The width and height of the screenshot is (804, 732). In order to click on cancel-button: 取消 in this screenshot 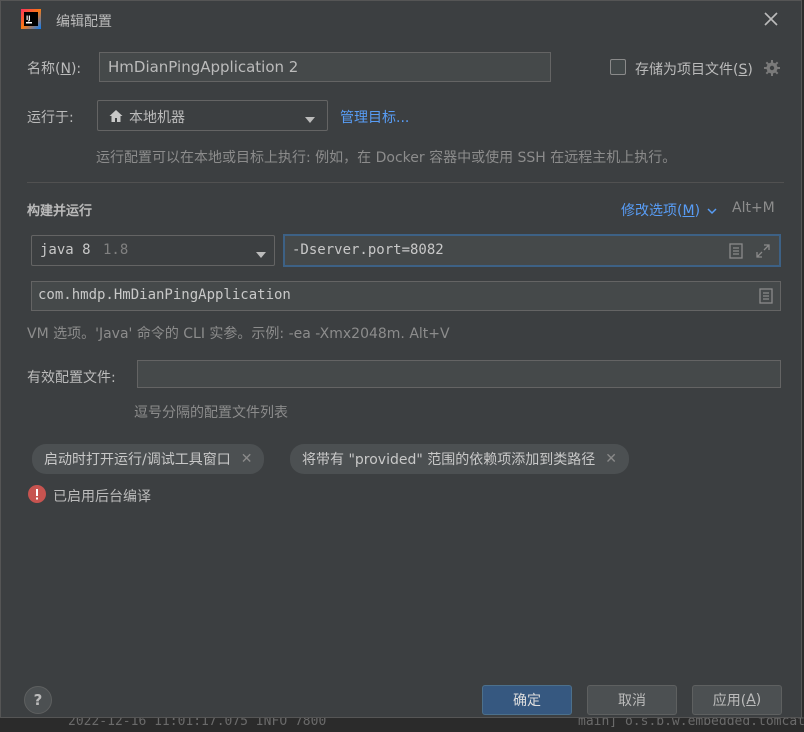, I will do `click(632, 700)`.